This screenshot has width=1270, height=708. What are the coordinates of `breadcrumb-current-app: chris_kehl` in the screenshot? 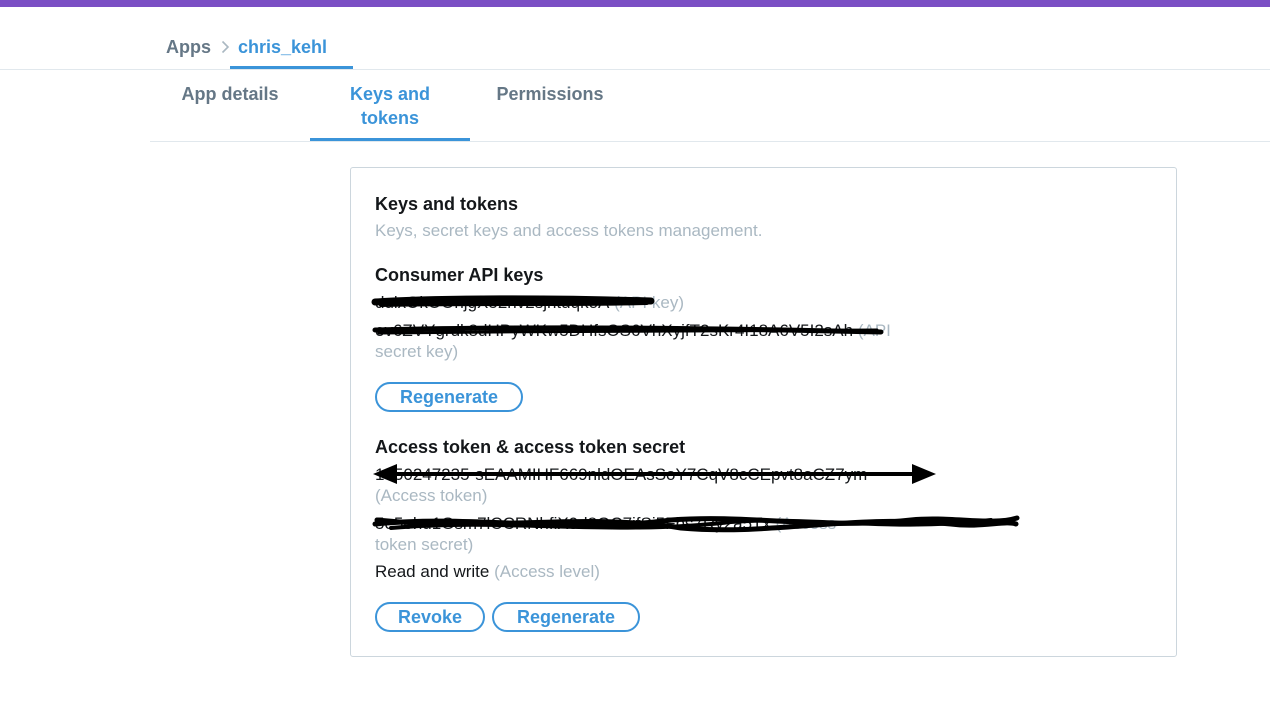 It's located at (282, 47).